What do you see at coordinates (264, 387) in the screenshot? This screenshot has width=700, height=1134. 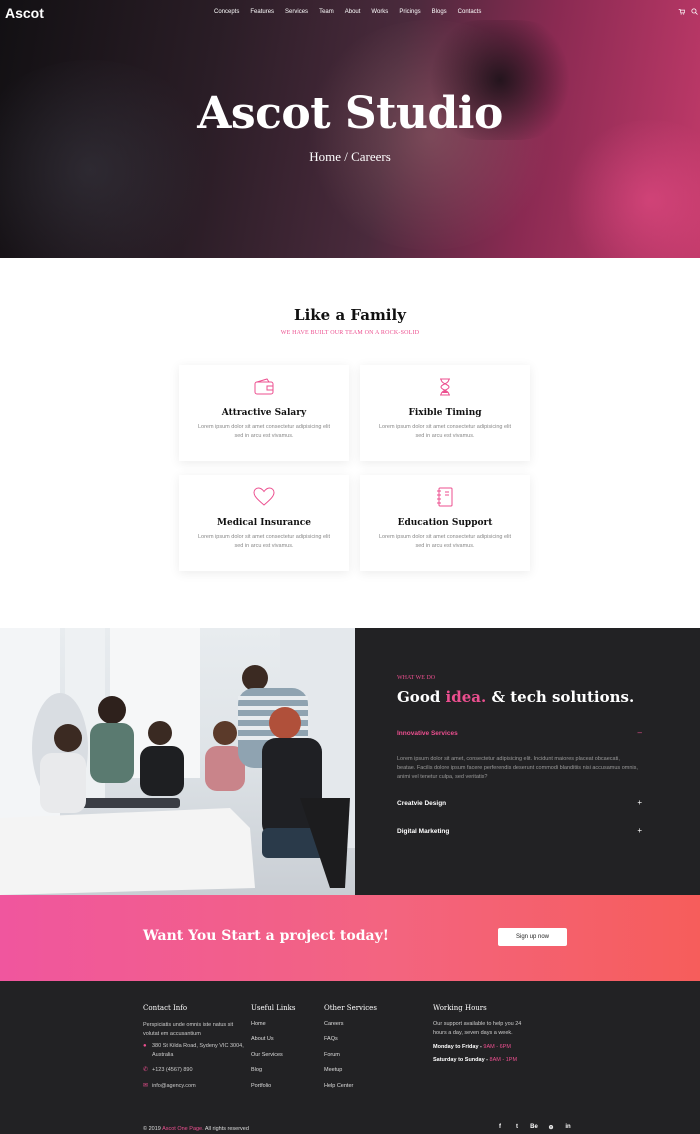 I see `wallet-icon` at bounding box center [264, 387].